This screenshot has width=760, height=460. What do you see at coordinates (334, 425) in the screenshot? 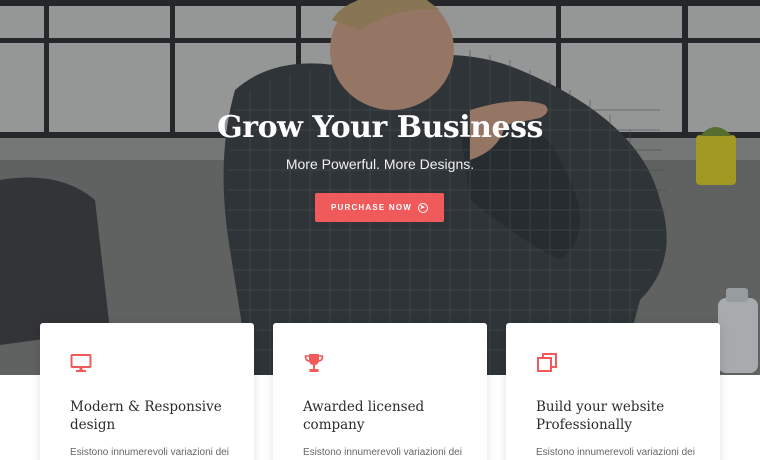
I see `feature-title-line: company` at bounding box center [334, 425].